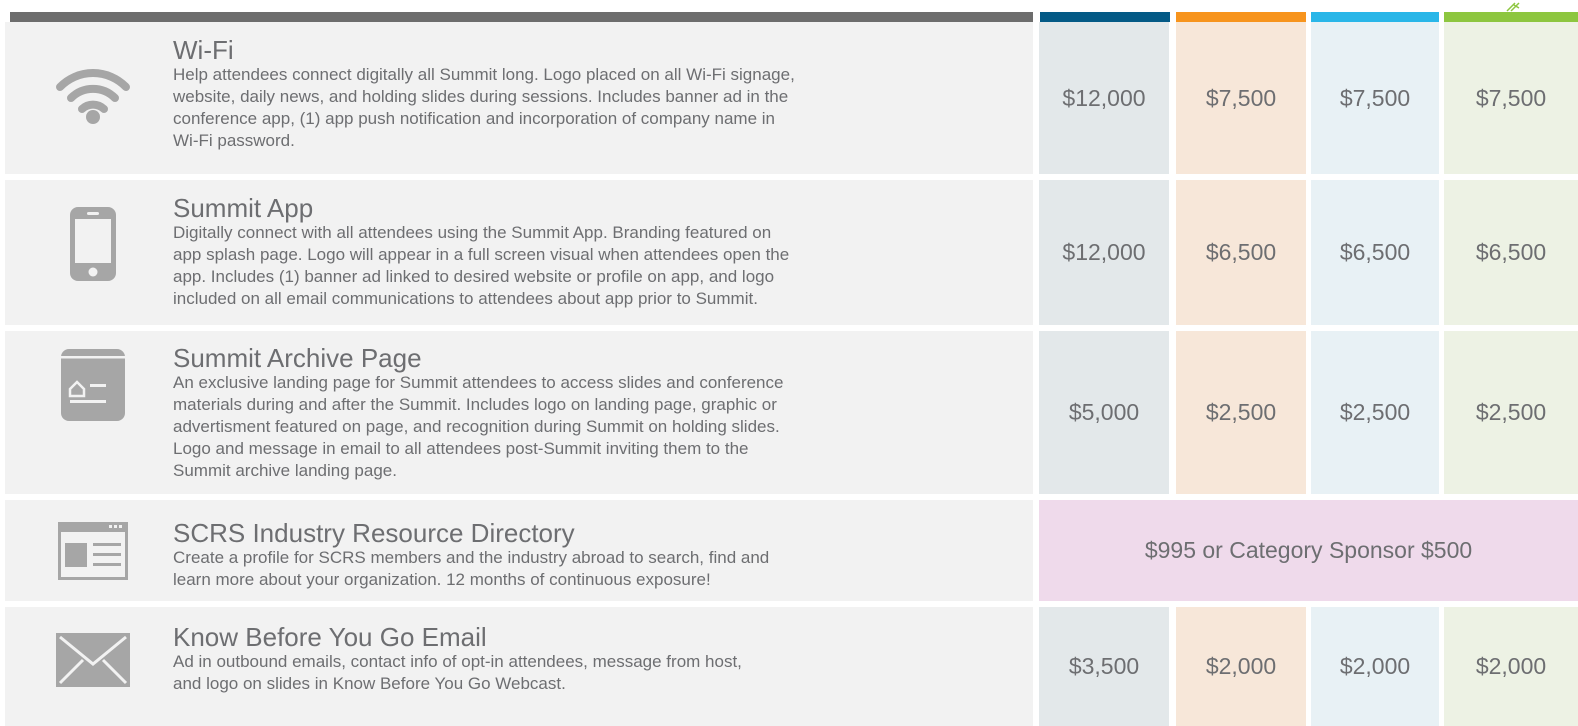 Image resolution: width=1578 pixels, height=726 pixels. What do you see at coordinates (1241, 98) in the screenshot?
I see `price-tier-2: $7,500` at bounding box center [1241, 98].